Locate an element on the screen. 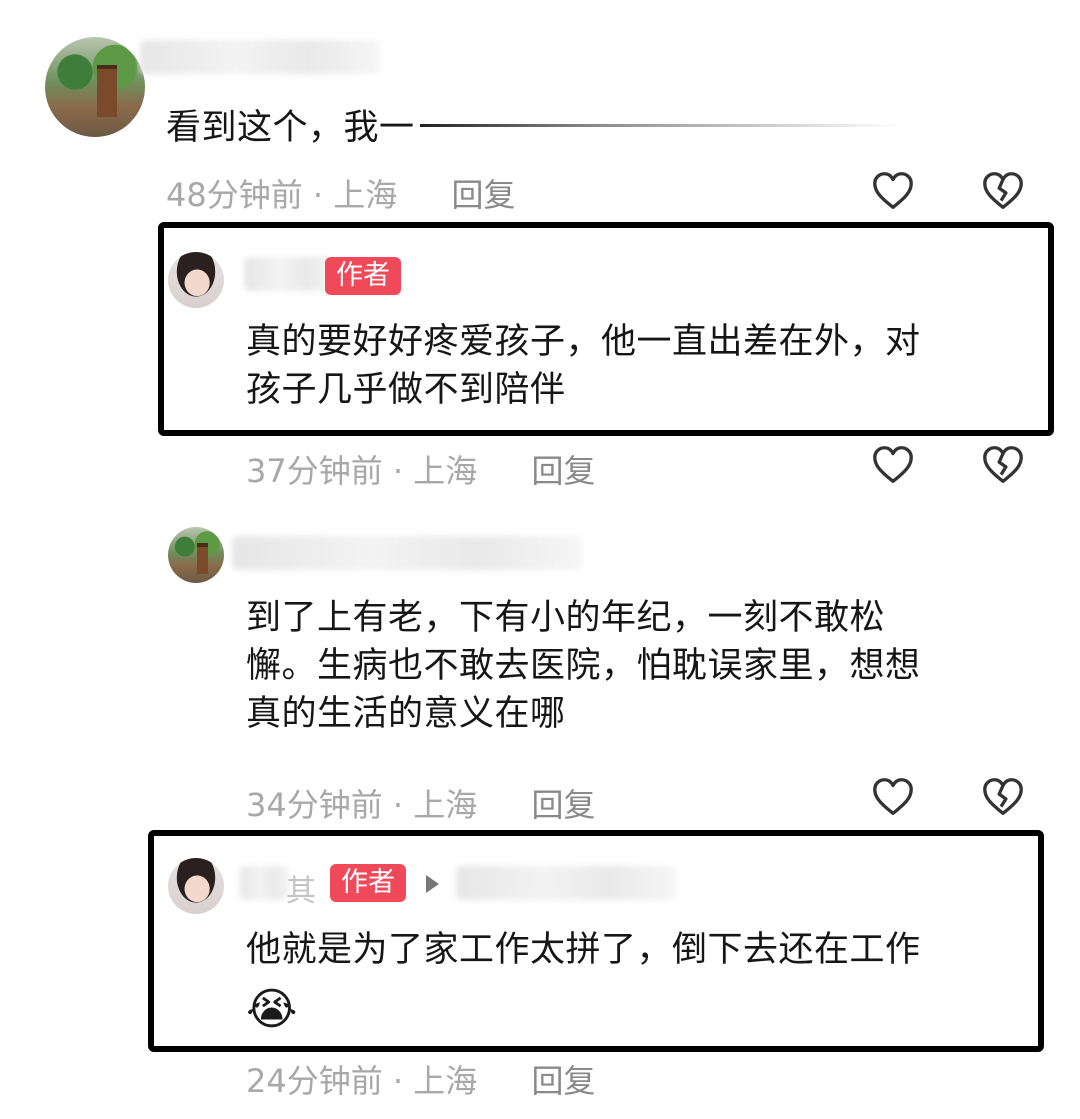 This screenshot has width=1080, height=1119. comment-time: 48分钟前 is located at coordinates (234, 195).